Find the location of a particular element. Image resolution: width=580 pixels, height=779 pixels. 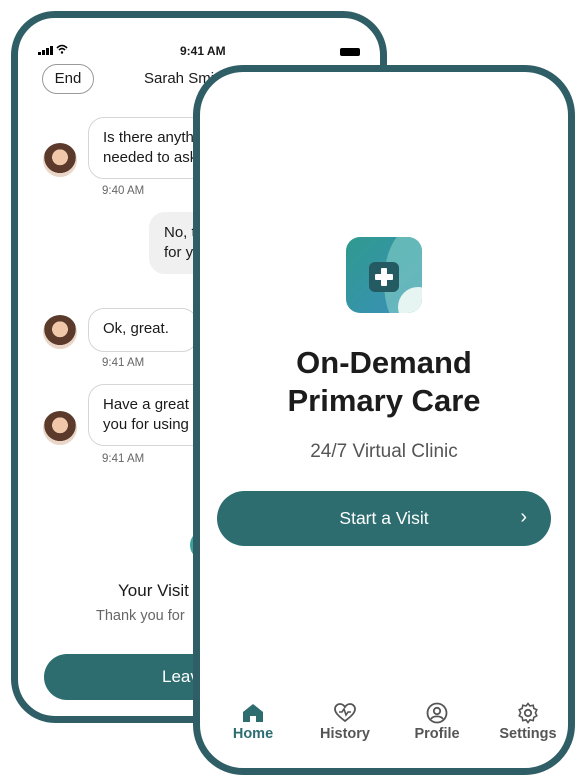

status-bar: 9:41 AM is located at coordinates (199, 52).